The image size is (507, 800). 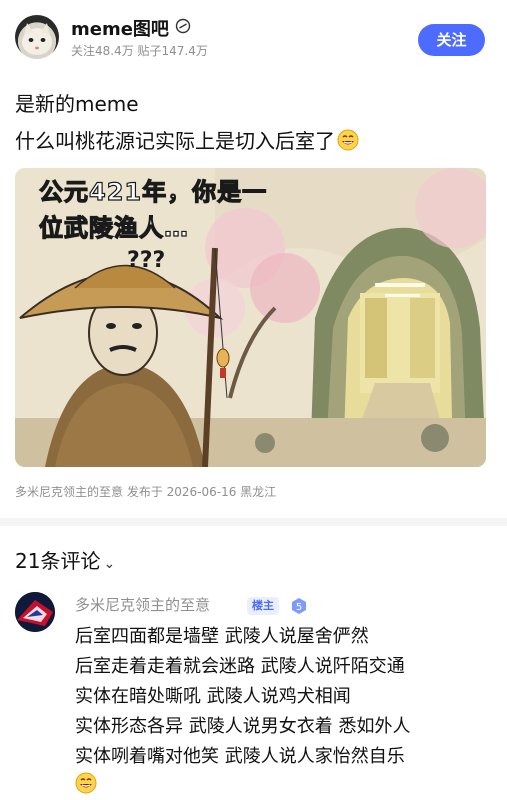 What do you see at coordinates (146, 260) in the screenshot?
I see `meme-question-marks: ???` at bounding box center [146, 260].